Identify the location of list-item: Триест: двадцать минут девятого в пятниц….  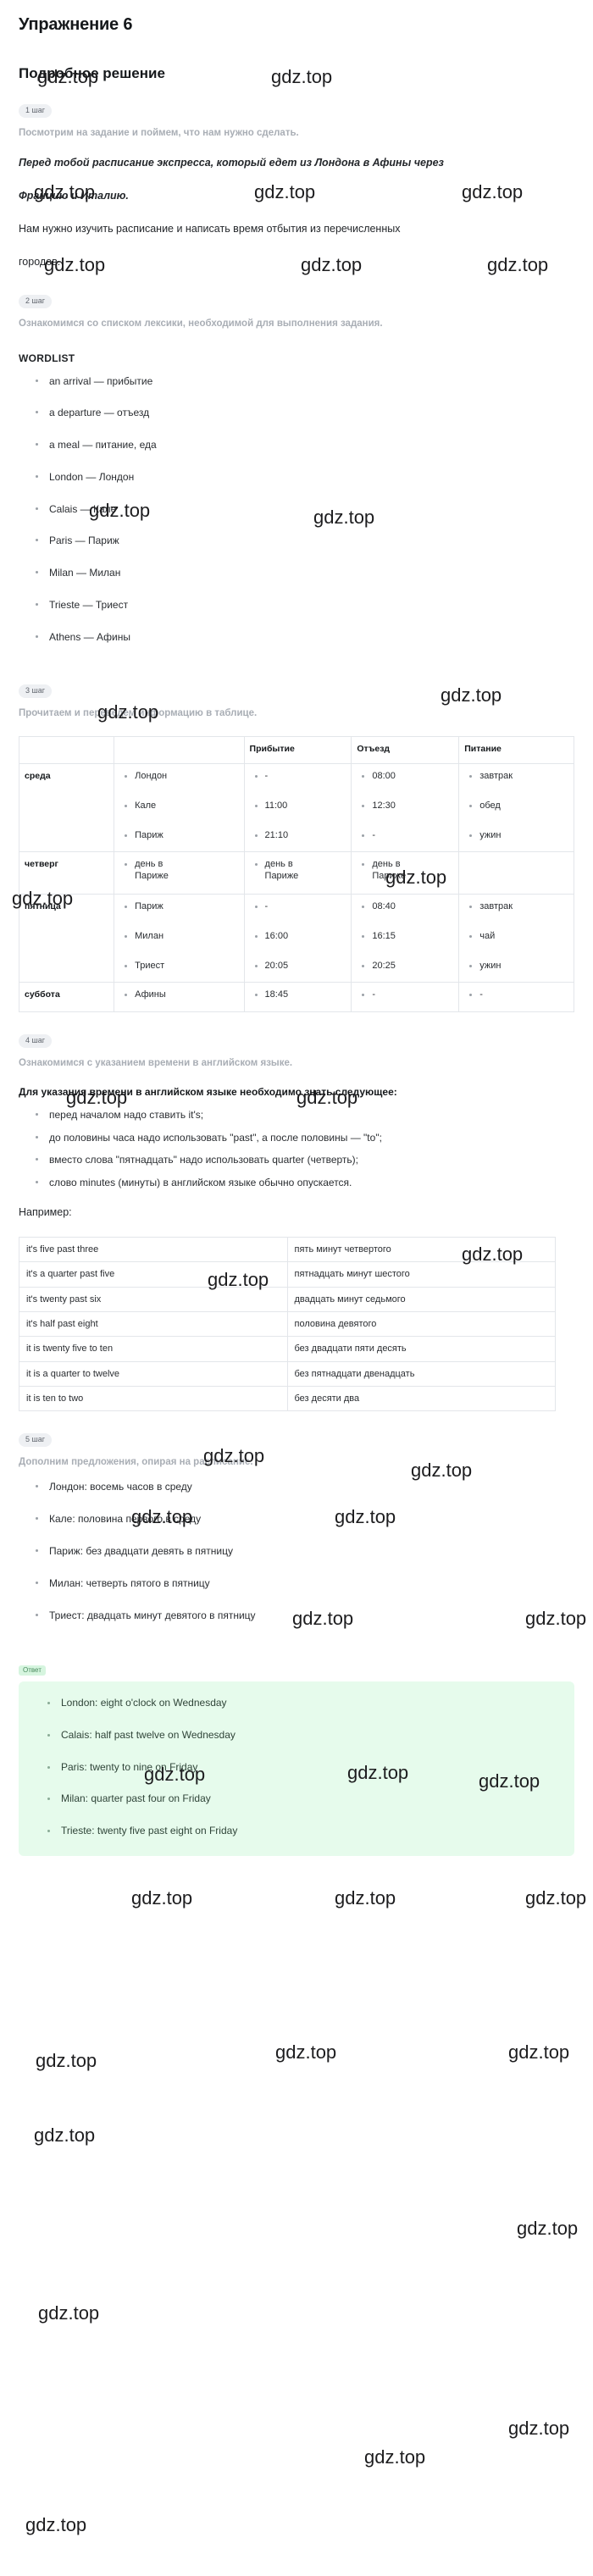
(305, 1616).